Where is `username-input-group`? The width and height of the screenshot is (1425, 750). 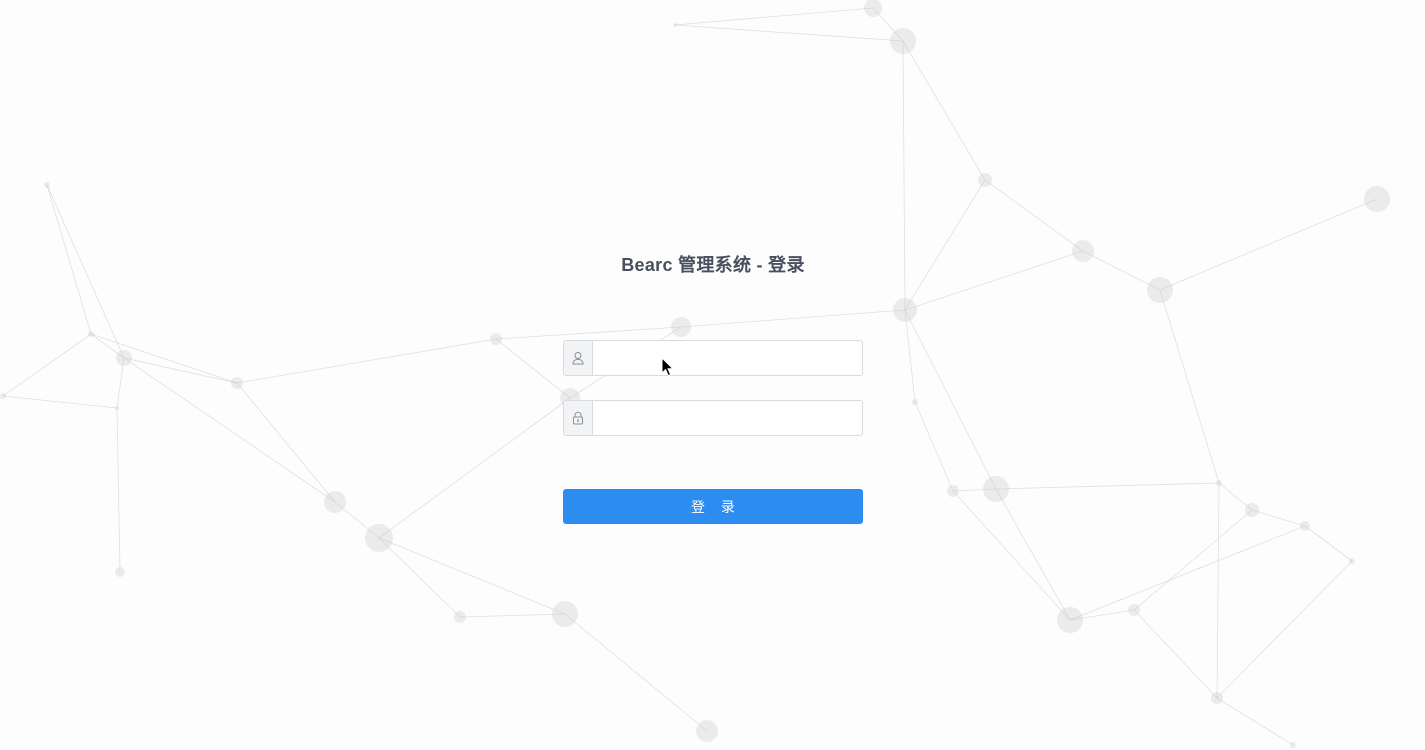
username-input-group is located at coordinates (713, 358).